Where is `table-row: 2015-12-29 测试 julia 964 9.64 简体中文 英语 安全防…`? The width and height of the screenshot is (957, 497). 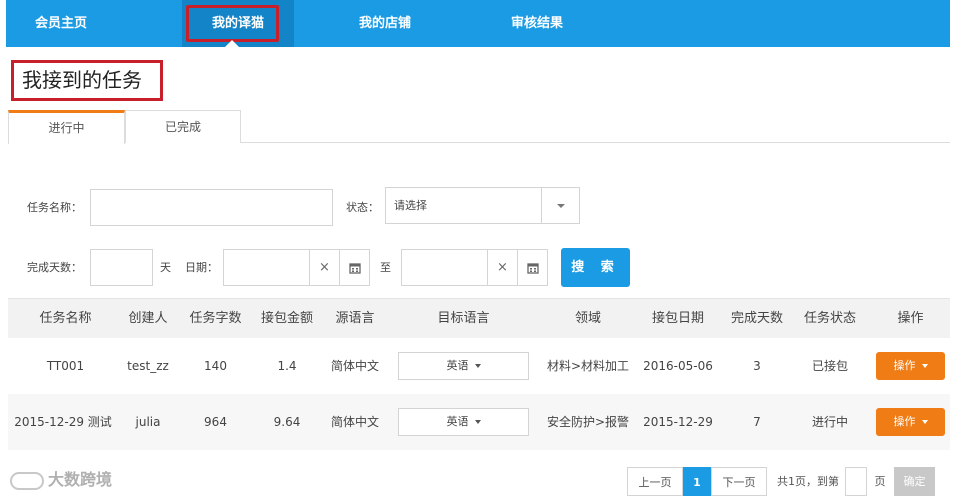 table-row: 2015-12-29 测试 julia 964 9.64 简体中文 英语 安全防… is located at coordinates (479, 422).